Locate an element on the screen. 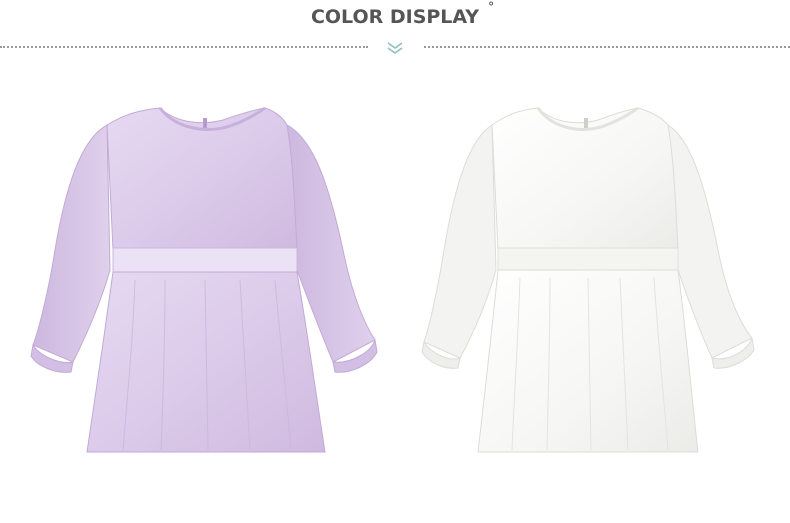  color-display-header: COLOR DISPLAY ° is located at coordinates (395, 35).